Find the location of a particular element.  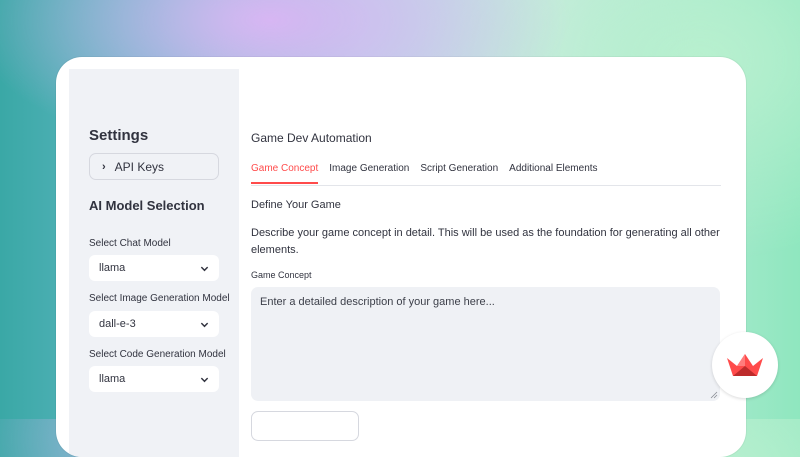

chevron-right-icon: › is located at coordinates (104, 166).